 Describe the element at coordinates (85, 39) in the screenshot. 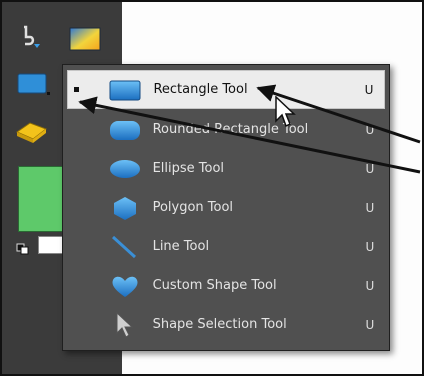

I see `gradient-tool-icon` at that location.